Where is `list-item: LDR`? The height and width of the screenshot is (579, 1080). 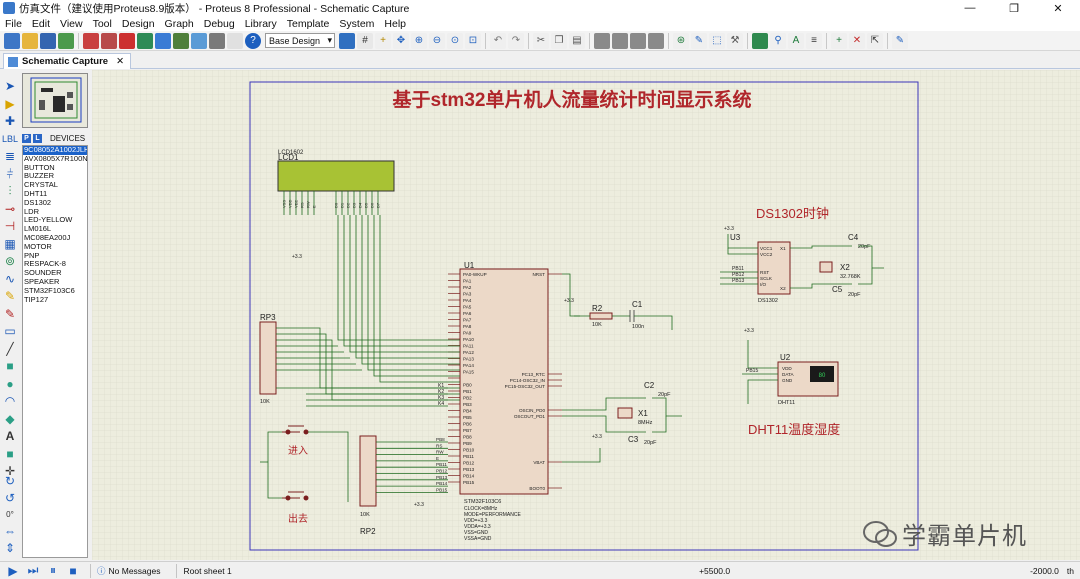 list-item: LDR is located at coordinates (55, 212).